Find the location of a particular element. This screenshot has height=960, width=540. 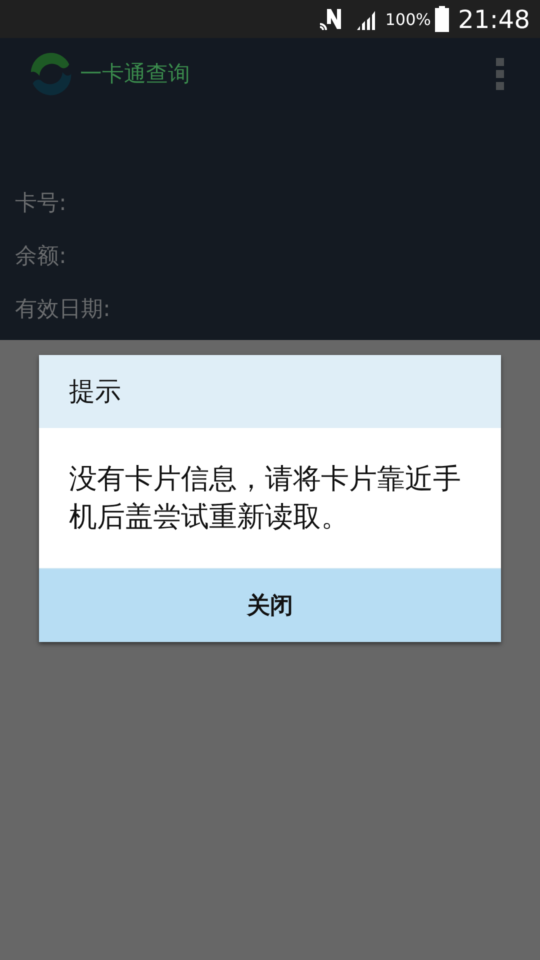

battery-icon is located at coordinates (442, 19).